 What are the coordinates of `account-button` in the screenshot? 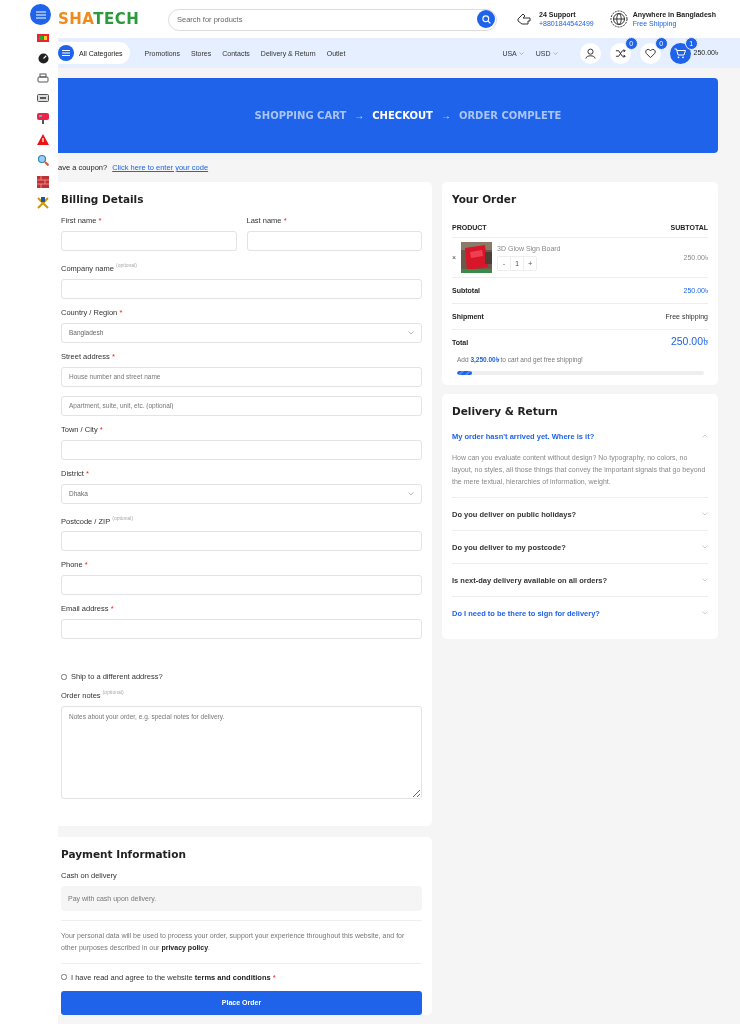 It's located at (590, 53).